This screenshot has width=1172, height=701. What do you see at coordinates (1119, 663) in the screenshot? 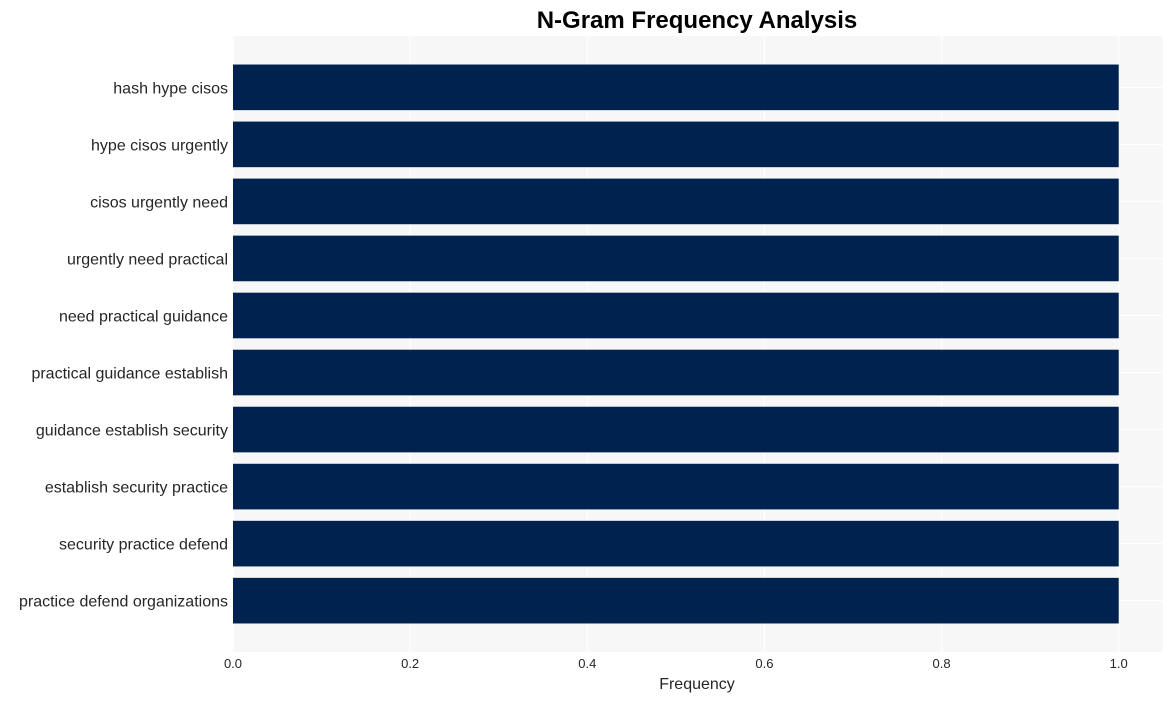
I see `x-tick-label: 1.0` at bounding box center [1119, 663].